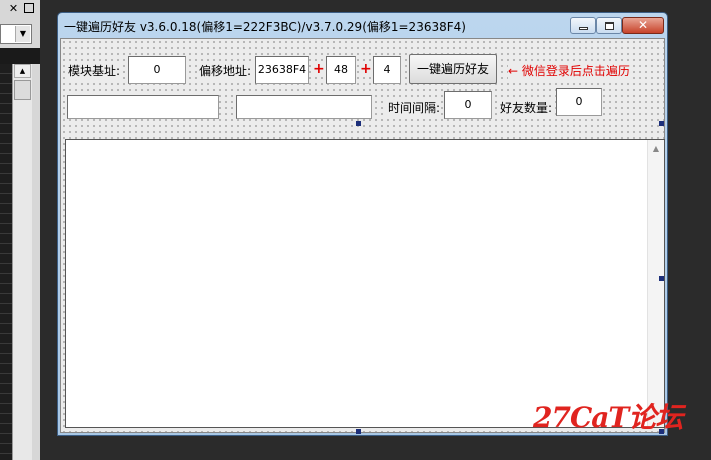 This screenshot has width=711, height=460. I want to click on close-icon: ✕, so click(643, 25).